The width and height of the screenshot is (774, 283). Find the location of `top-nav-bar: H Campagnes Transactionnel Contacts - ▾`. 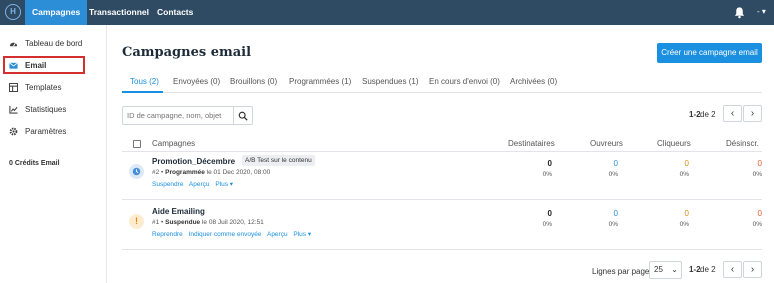

top-nav-bar: H Campagnes Transactionnel Contacts - ▾ is located at coordinates (387, 12).